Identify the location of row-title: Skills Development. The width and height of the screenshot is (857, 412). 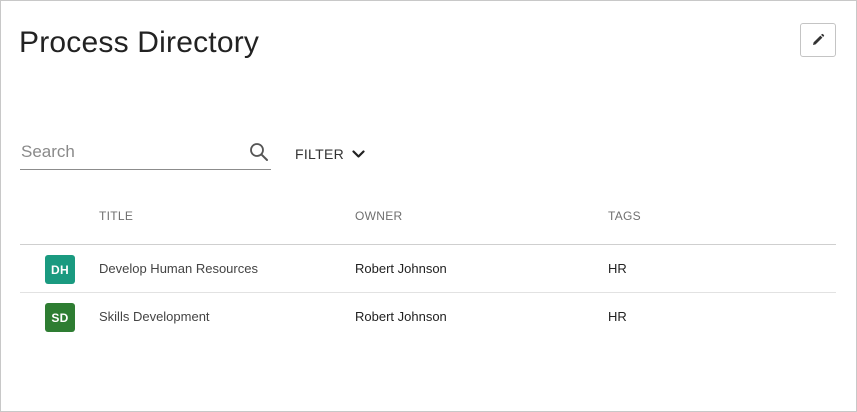
(154, 316).